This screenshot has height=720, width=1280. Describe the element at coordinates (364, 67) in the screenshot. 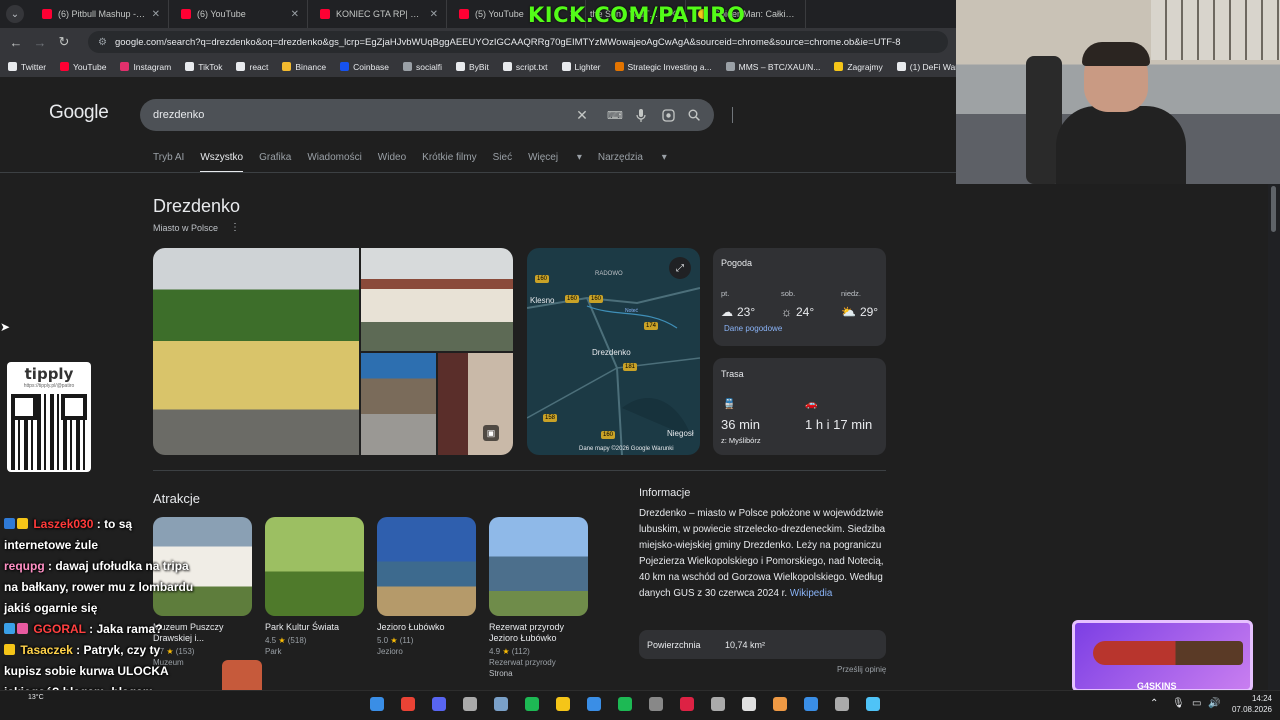

I see `bookmark-item: Coinbase` at that location.